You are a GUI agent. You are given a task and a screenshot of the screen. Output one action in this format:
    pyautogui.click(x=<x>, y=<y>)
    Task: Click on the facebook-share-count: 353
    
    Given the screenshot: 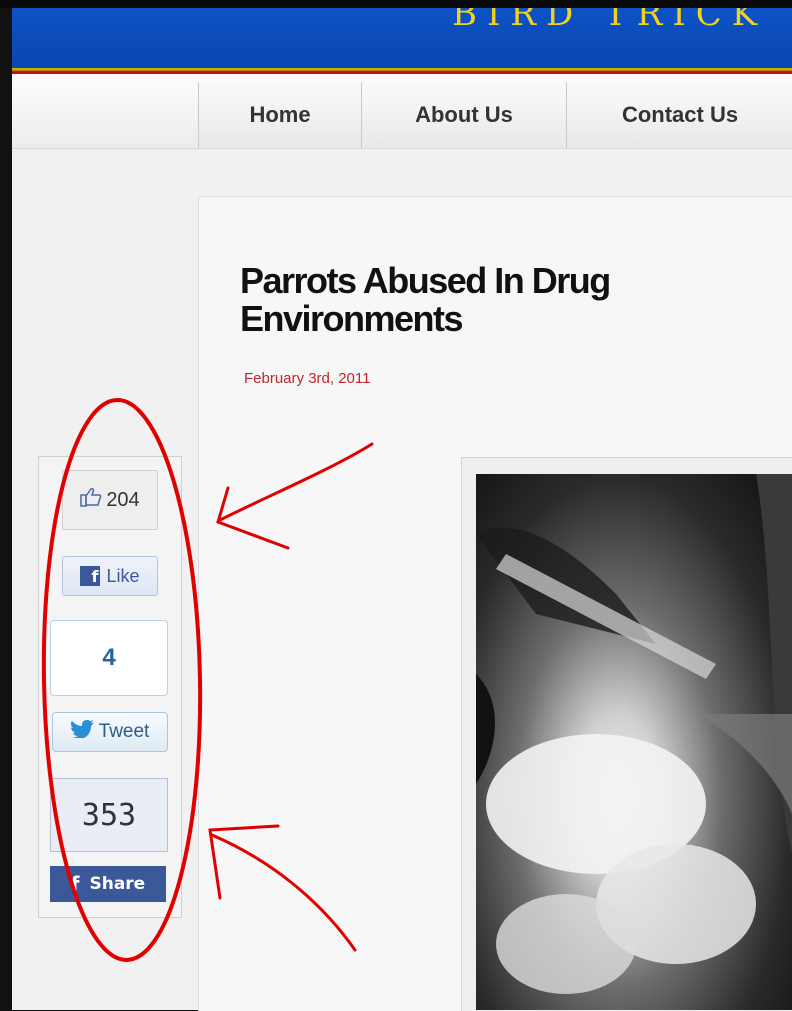 What is the action you would take?
    pyautogui.click(x=109, y=815)
    